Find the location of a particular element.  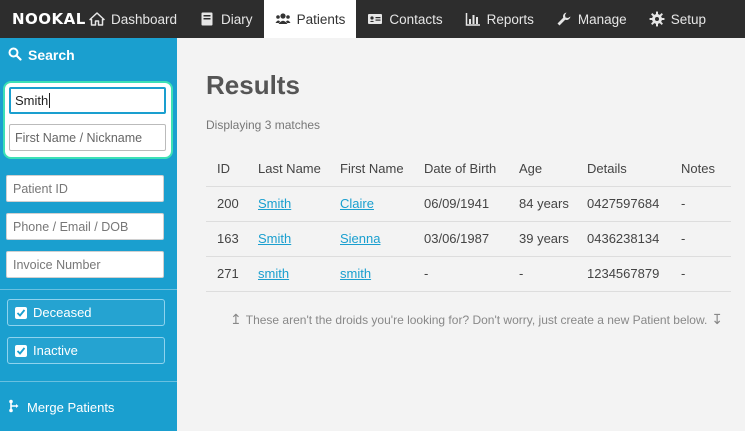

cell-details: 0436238134 is located at coordinates (634, 239).